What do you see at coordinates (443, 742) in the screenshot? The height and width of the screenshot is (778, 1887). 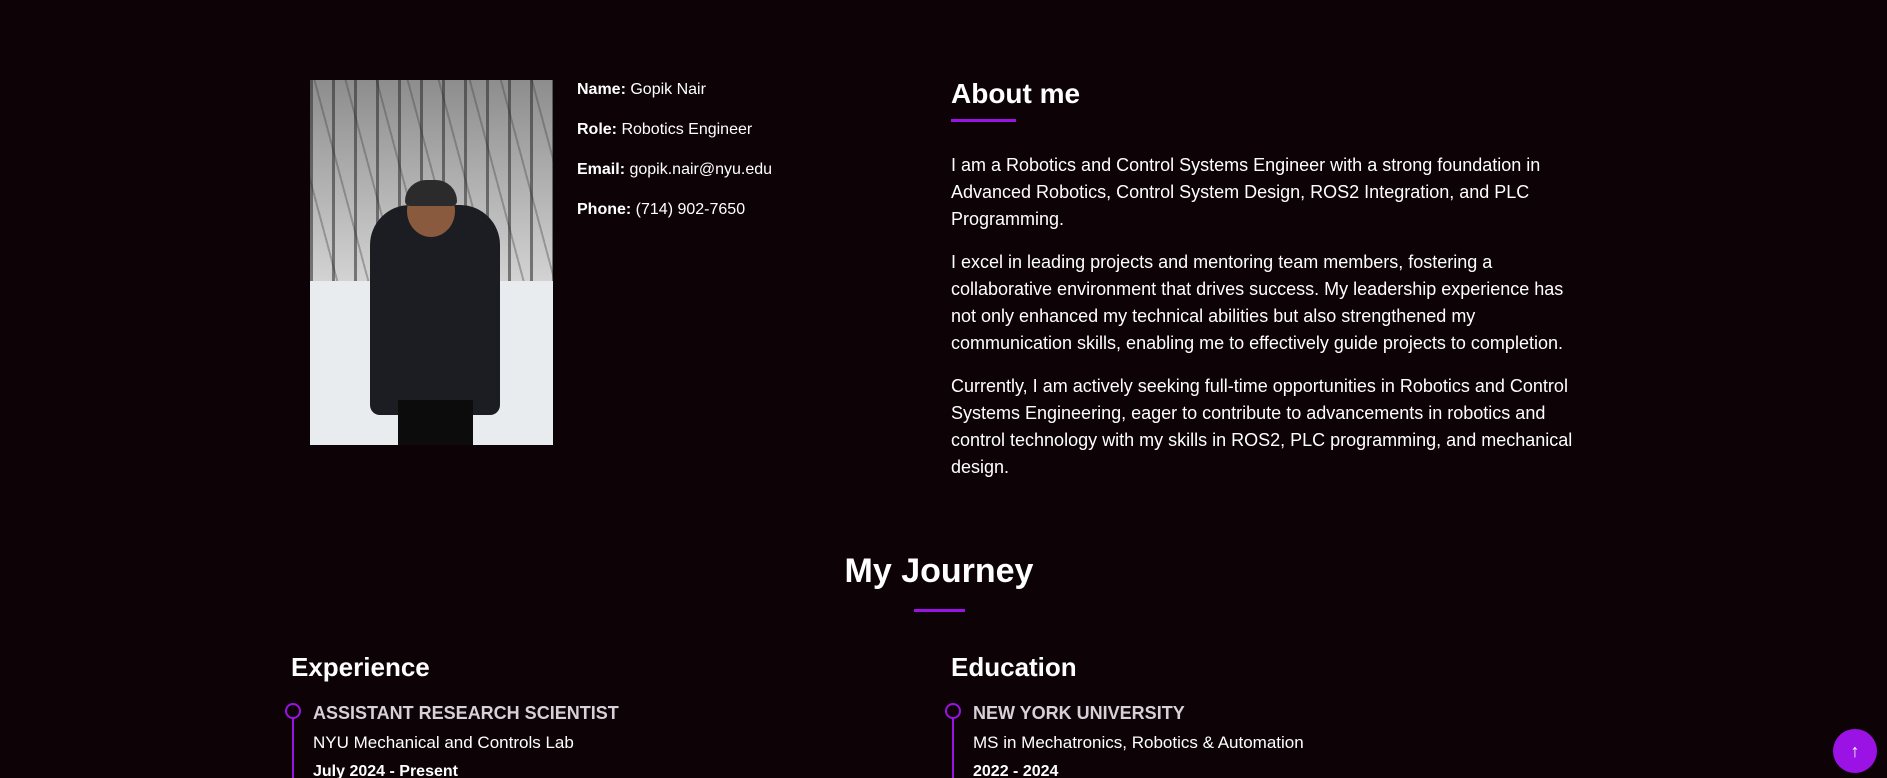 I see `experience-item-organization: NYU Mechanical and Controls Lab` at bounding box center [443, 742].